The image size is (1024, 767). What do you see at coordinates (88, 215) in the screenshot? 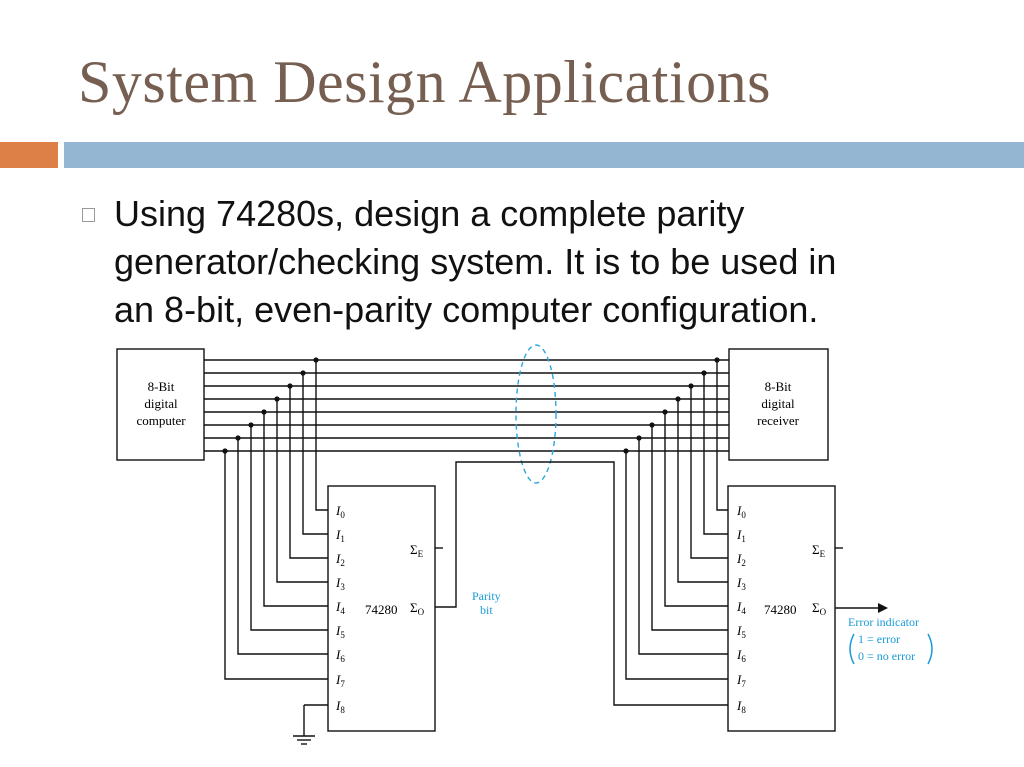
I see `bullet-square-icon` at bounding box center [88, 215].